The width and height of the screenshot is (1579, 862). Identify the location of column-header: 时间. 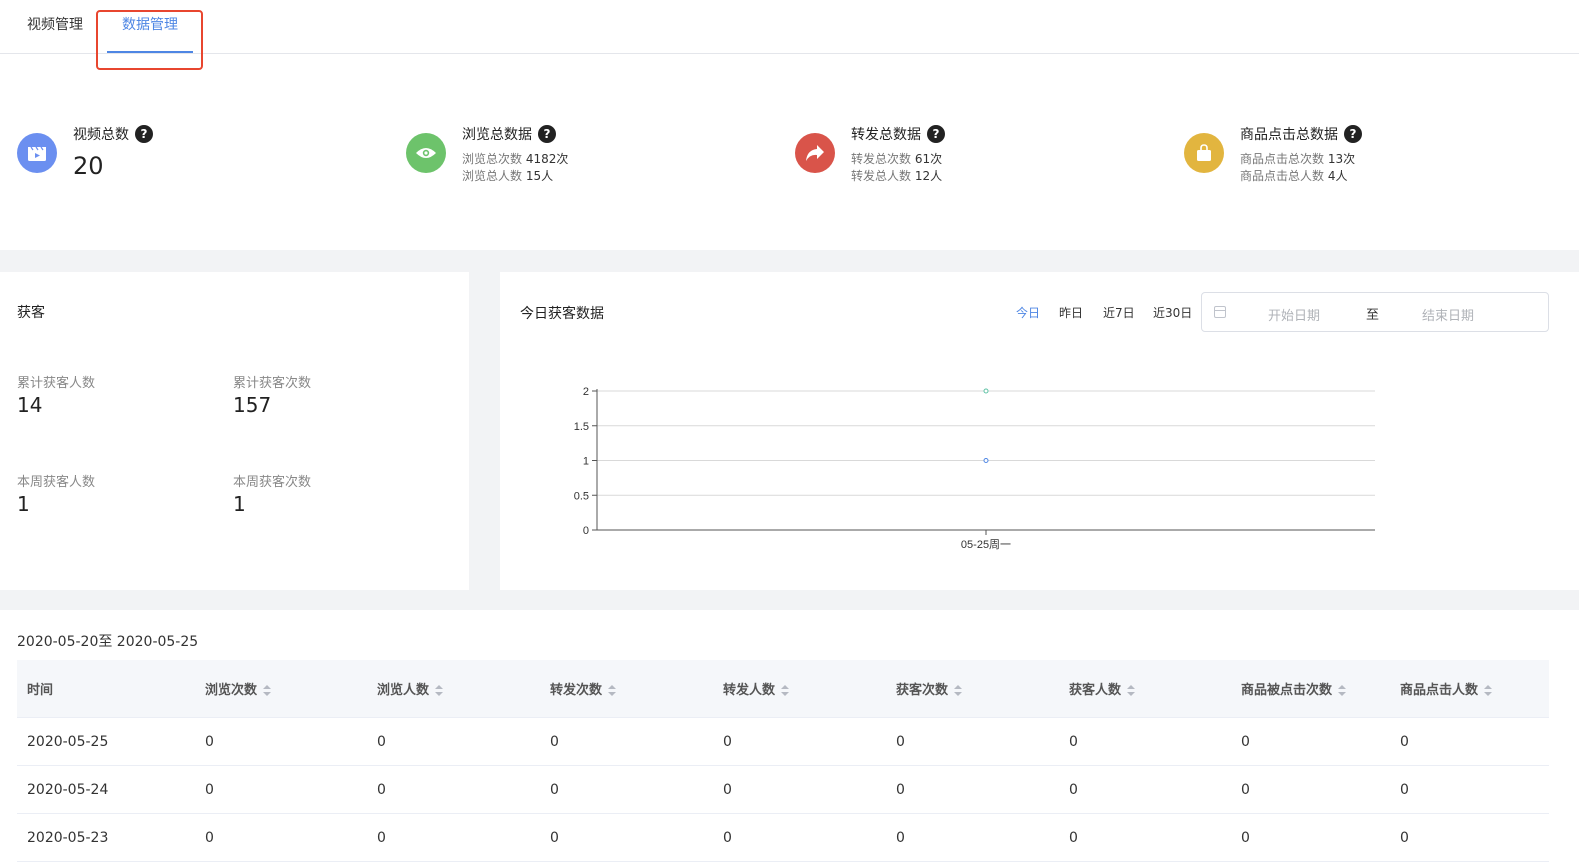
(40, 688).